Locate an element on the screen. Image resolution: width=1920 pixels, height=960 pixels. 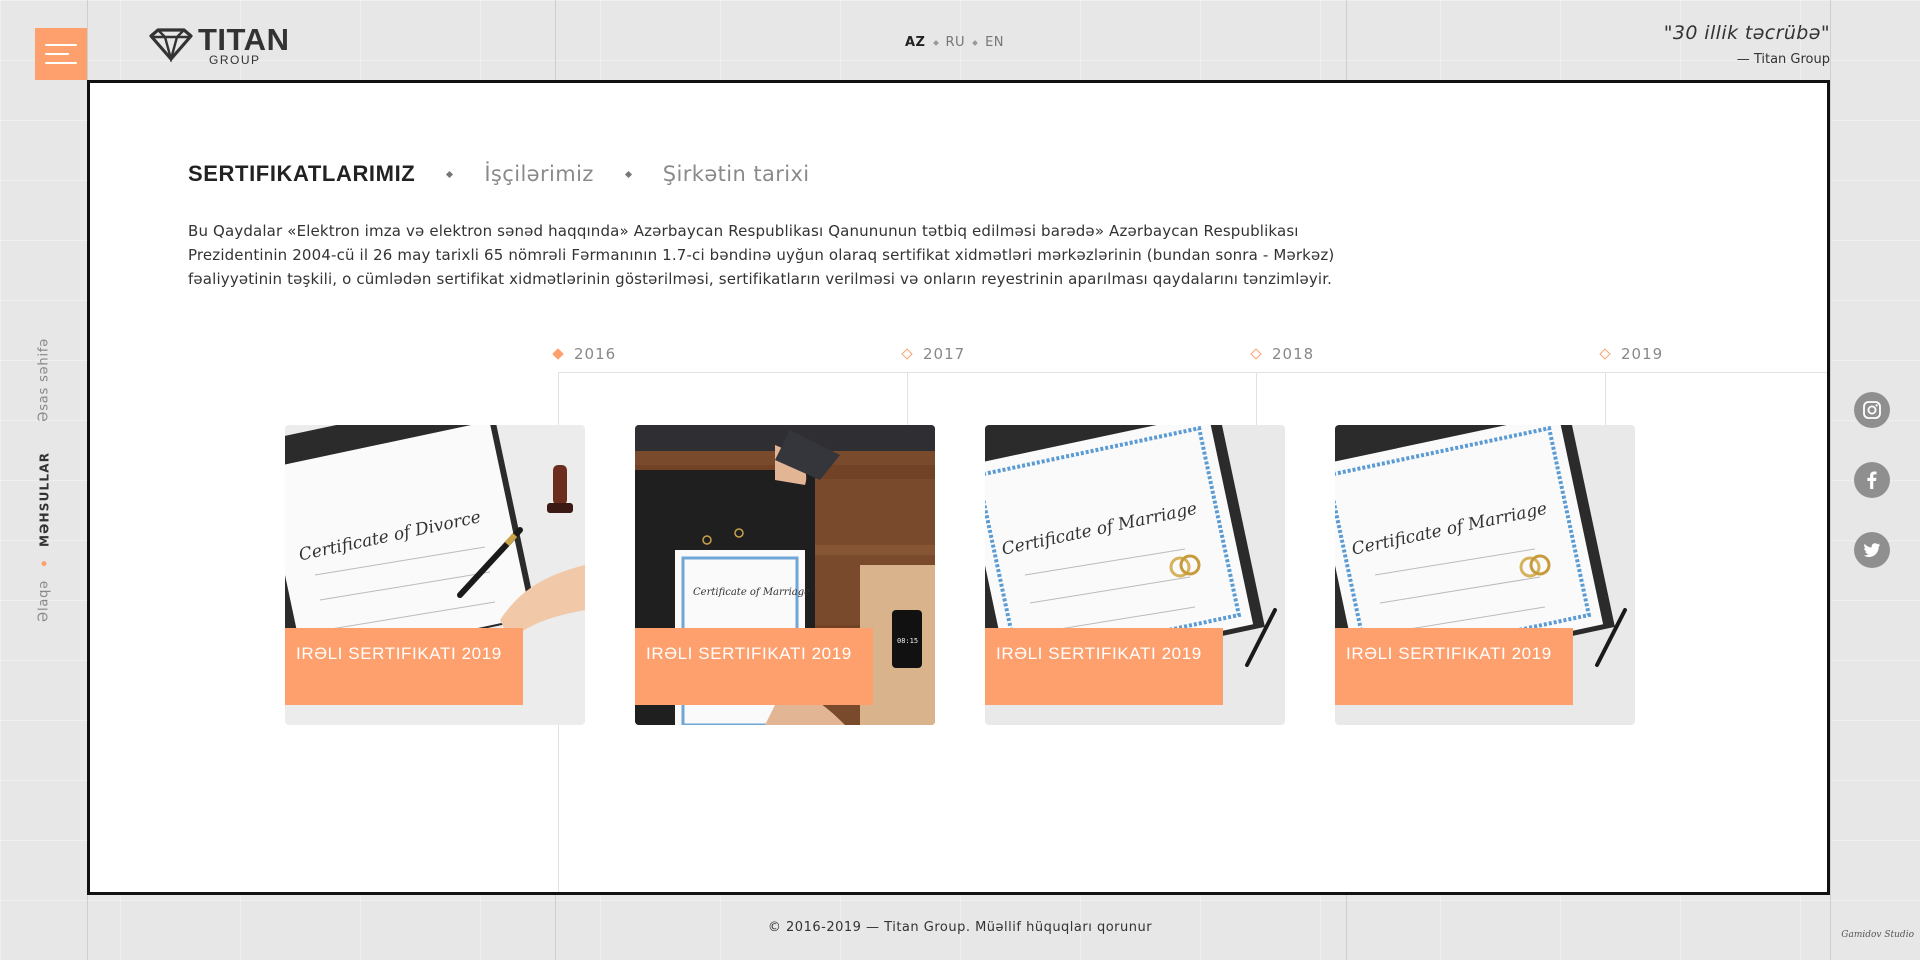
timeline-year: 2019 is located at coordinates (1631, 354).